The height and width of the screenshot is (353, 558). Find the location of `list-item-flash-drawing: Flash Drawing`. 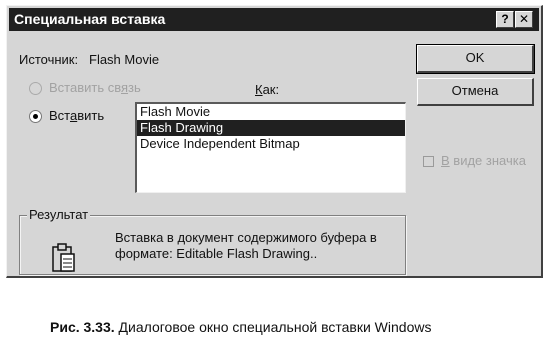

list-item-flash-drawing: Flash Drawing is located at coordinates (271, 128).